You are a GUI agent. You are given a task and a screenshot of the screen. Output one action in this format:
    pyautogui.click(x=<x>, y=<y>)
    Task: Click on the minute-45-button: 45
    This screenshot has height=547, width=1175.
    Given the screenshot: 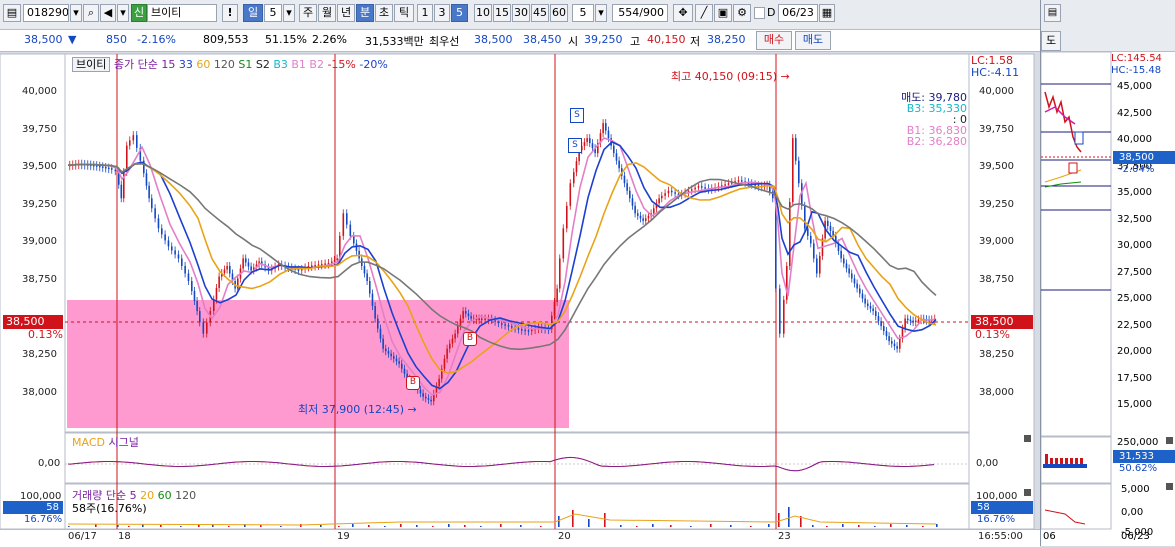 What is the action you would take?
    pyautogui.click(x=540, y=13)
    